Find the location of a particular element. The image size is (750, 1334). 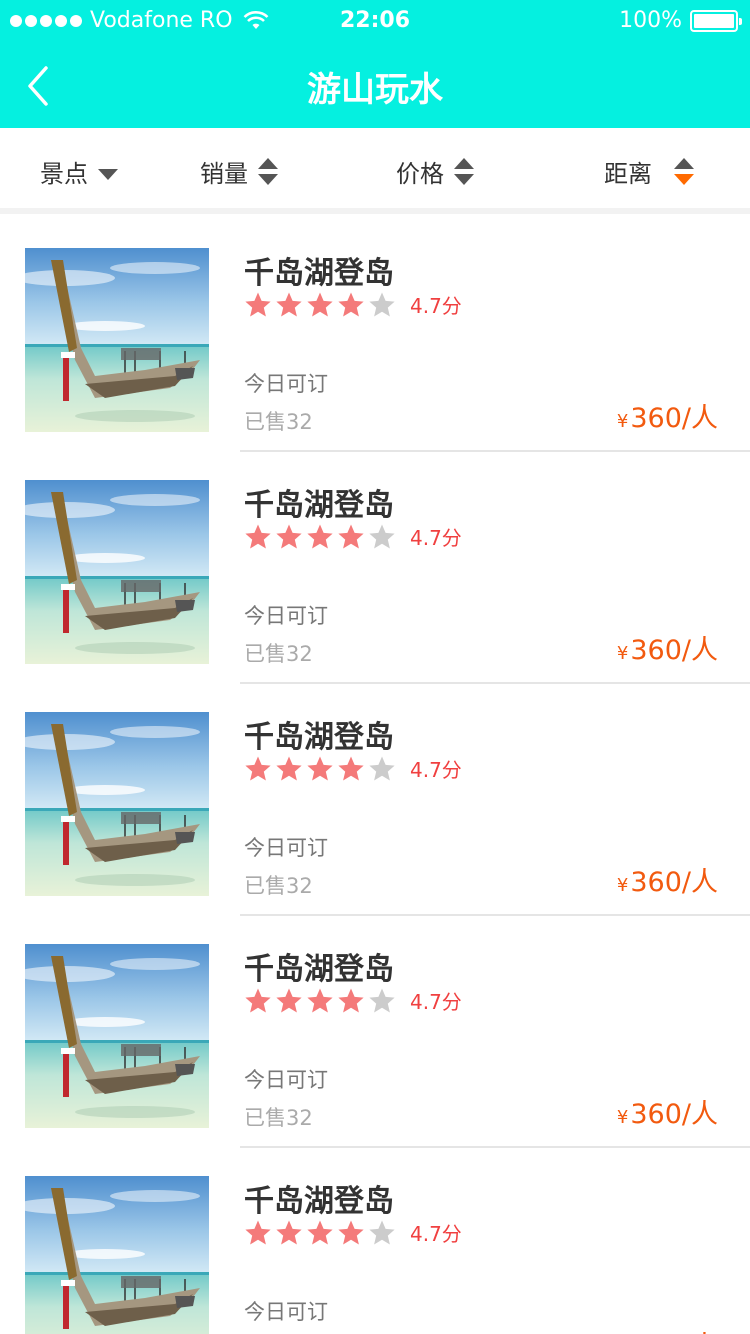

status-right: 100% is located at coordinates (680, 20).